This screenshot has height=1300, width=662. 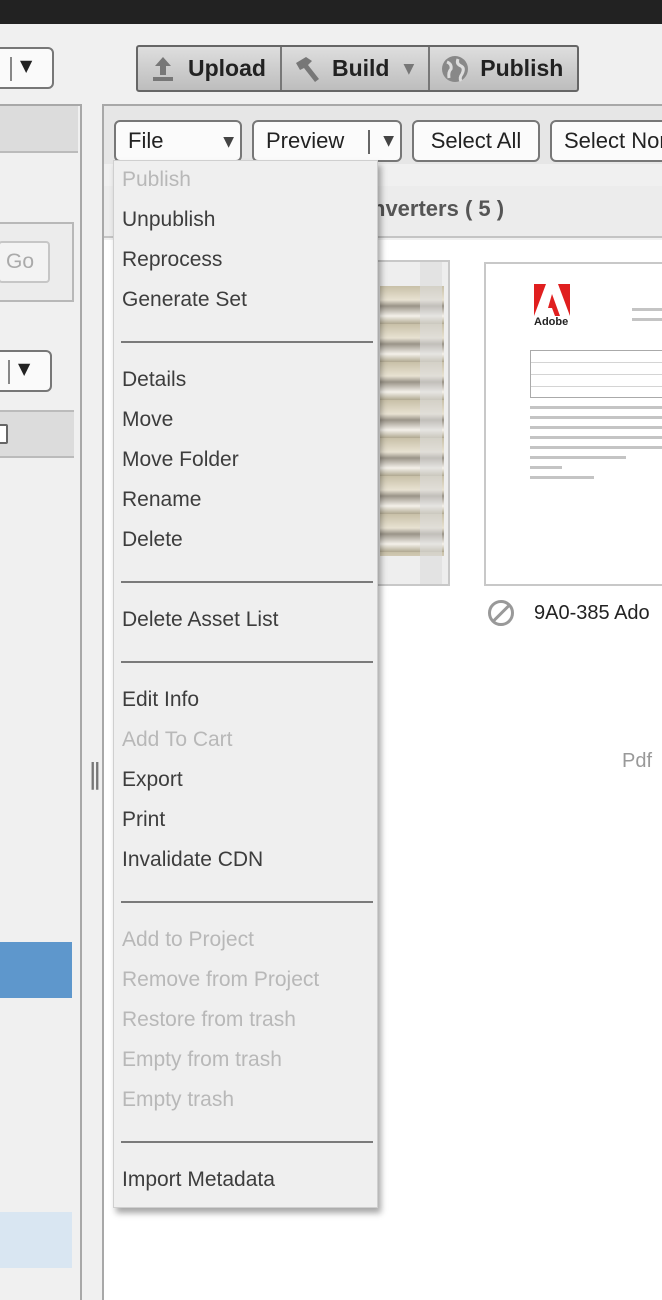 What do you see at coordinates (161, 500) in the screenshot?
I see `menu-item-rename: Rename` at bounding box center [161, 500].